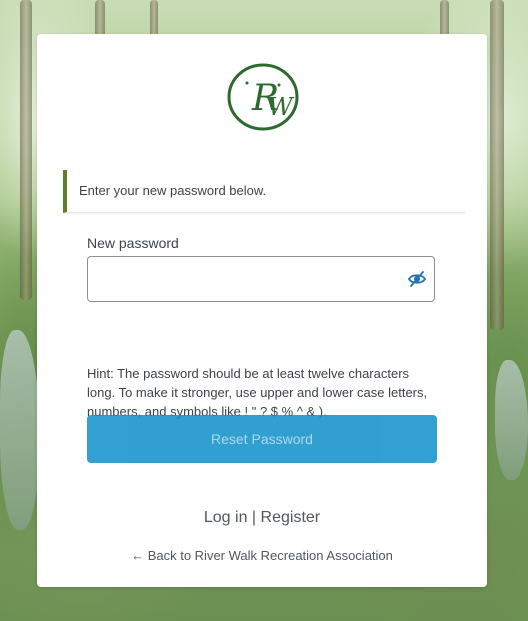 The width and height of the screenshot is (528, 621). I want to click on rw-monogram-icon: R W, so click(263, 97).